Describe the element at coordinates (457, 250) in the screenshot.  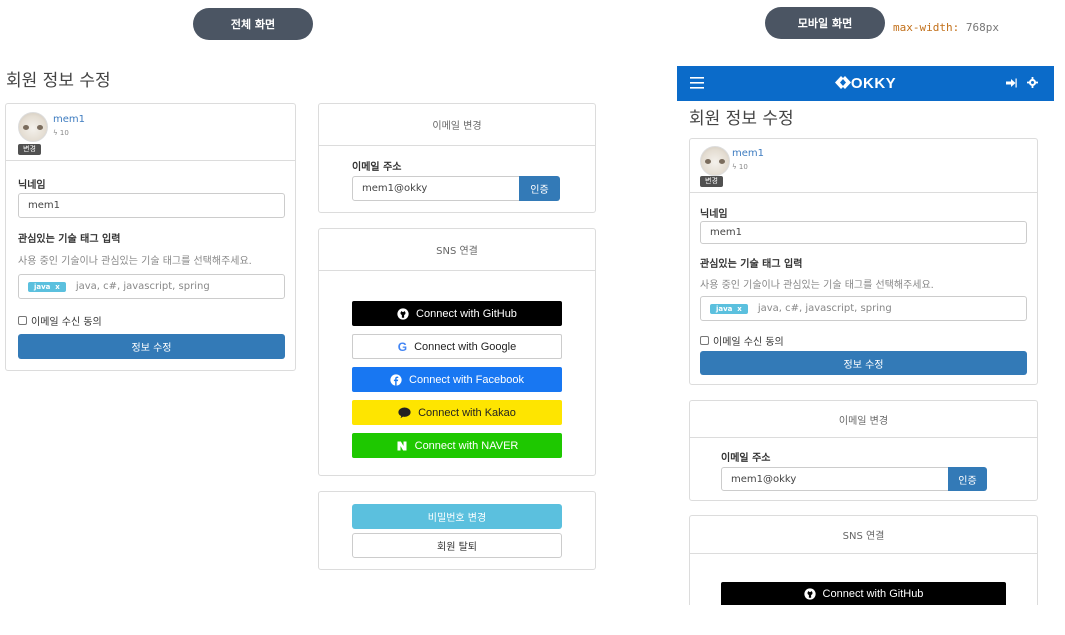
I see `sns-panel-header: SNS 연결` at that location.